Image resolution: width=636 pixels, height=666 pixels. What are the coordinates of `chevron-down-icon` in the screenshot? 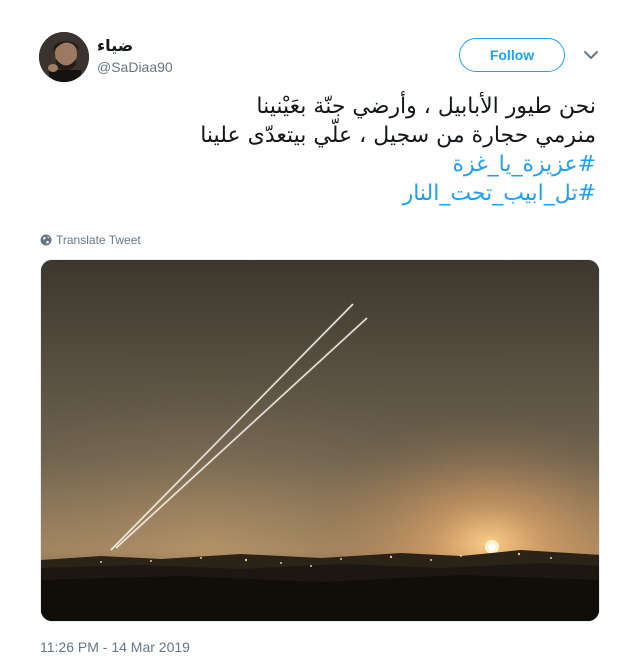 It's located at (591, 55).